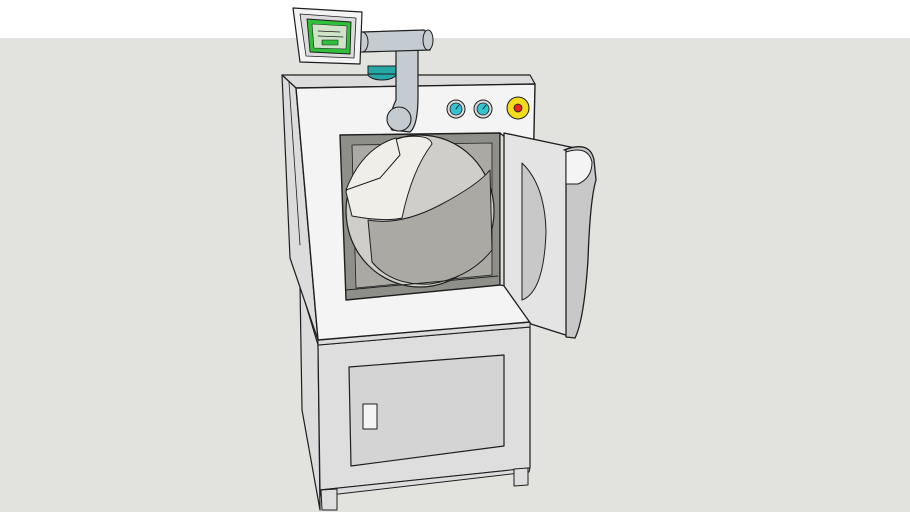  What do you see at coordinates (521, 477) in the screenshot?
I see `leg-front-right` at bounding box center [521, 477].